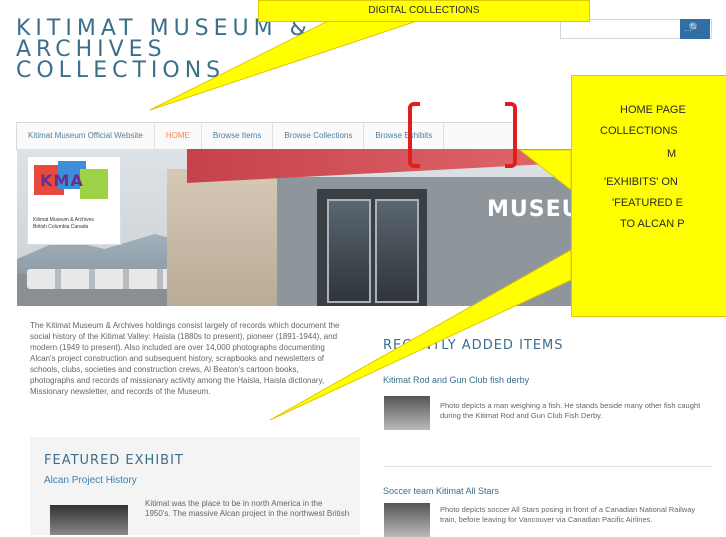 This screenshot has width=726, height=537. I want to click on logo-letters: KMA, so click(62, 180).